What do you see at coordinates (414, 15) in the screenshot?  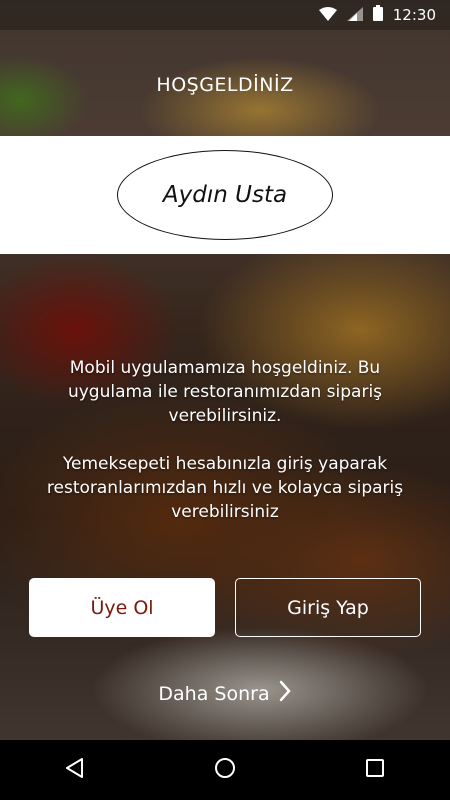 I see `status-time: 12:30` at bounding box center [414, 15].